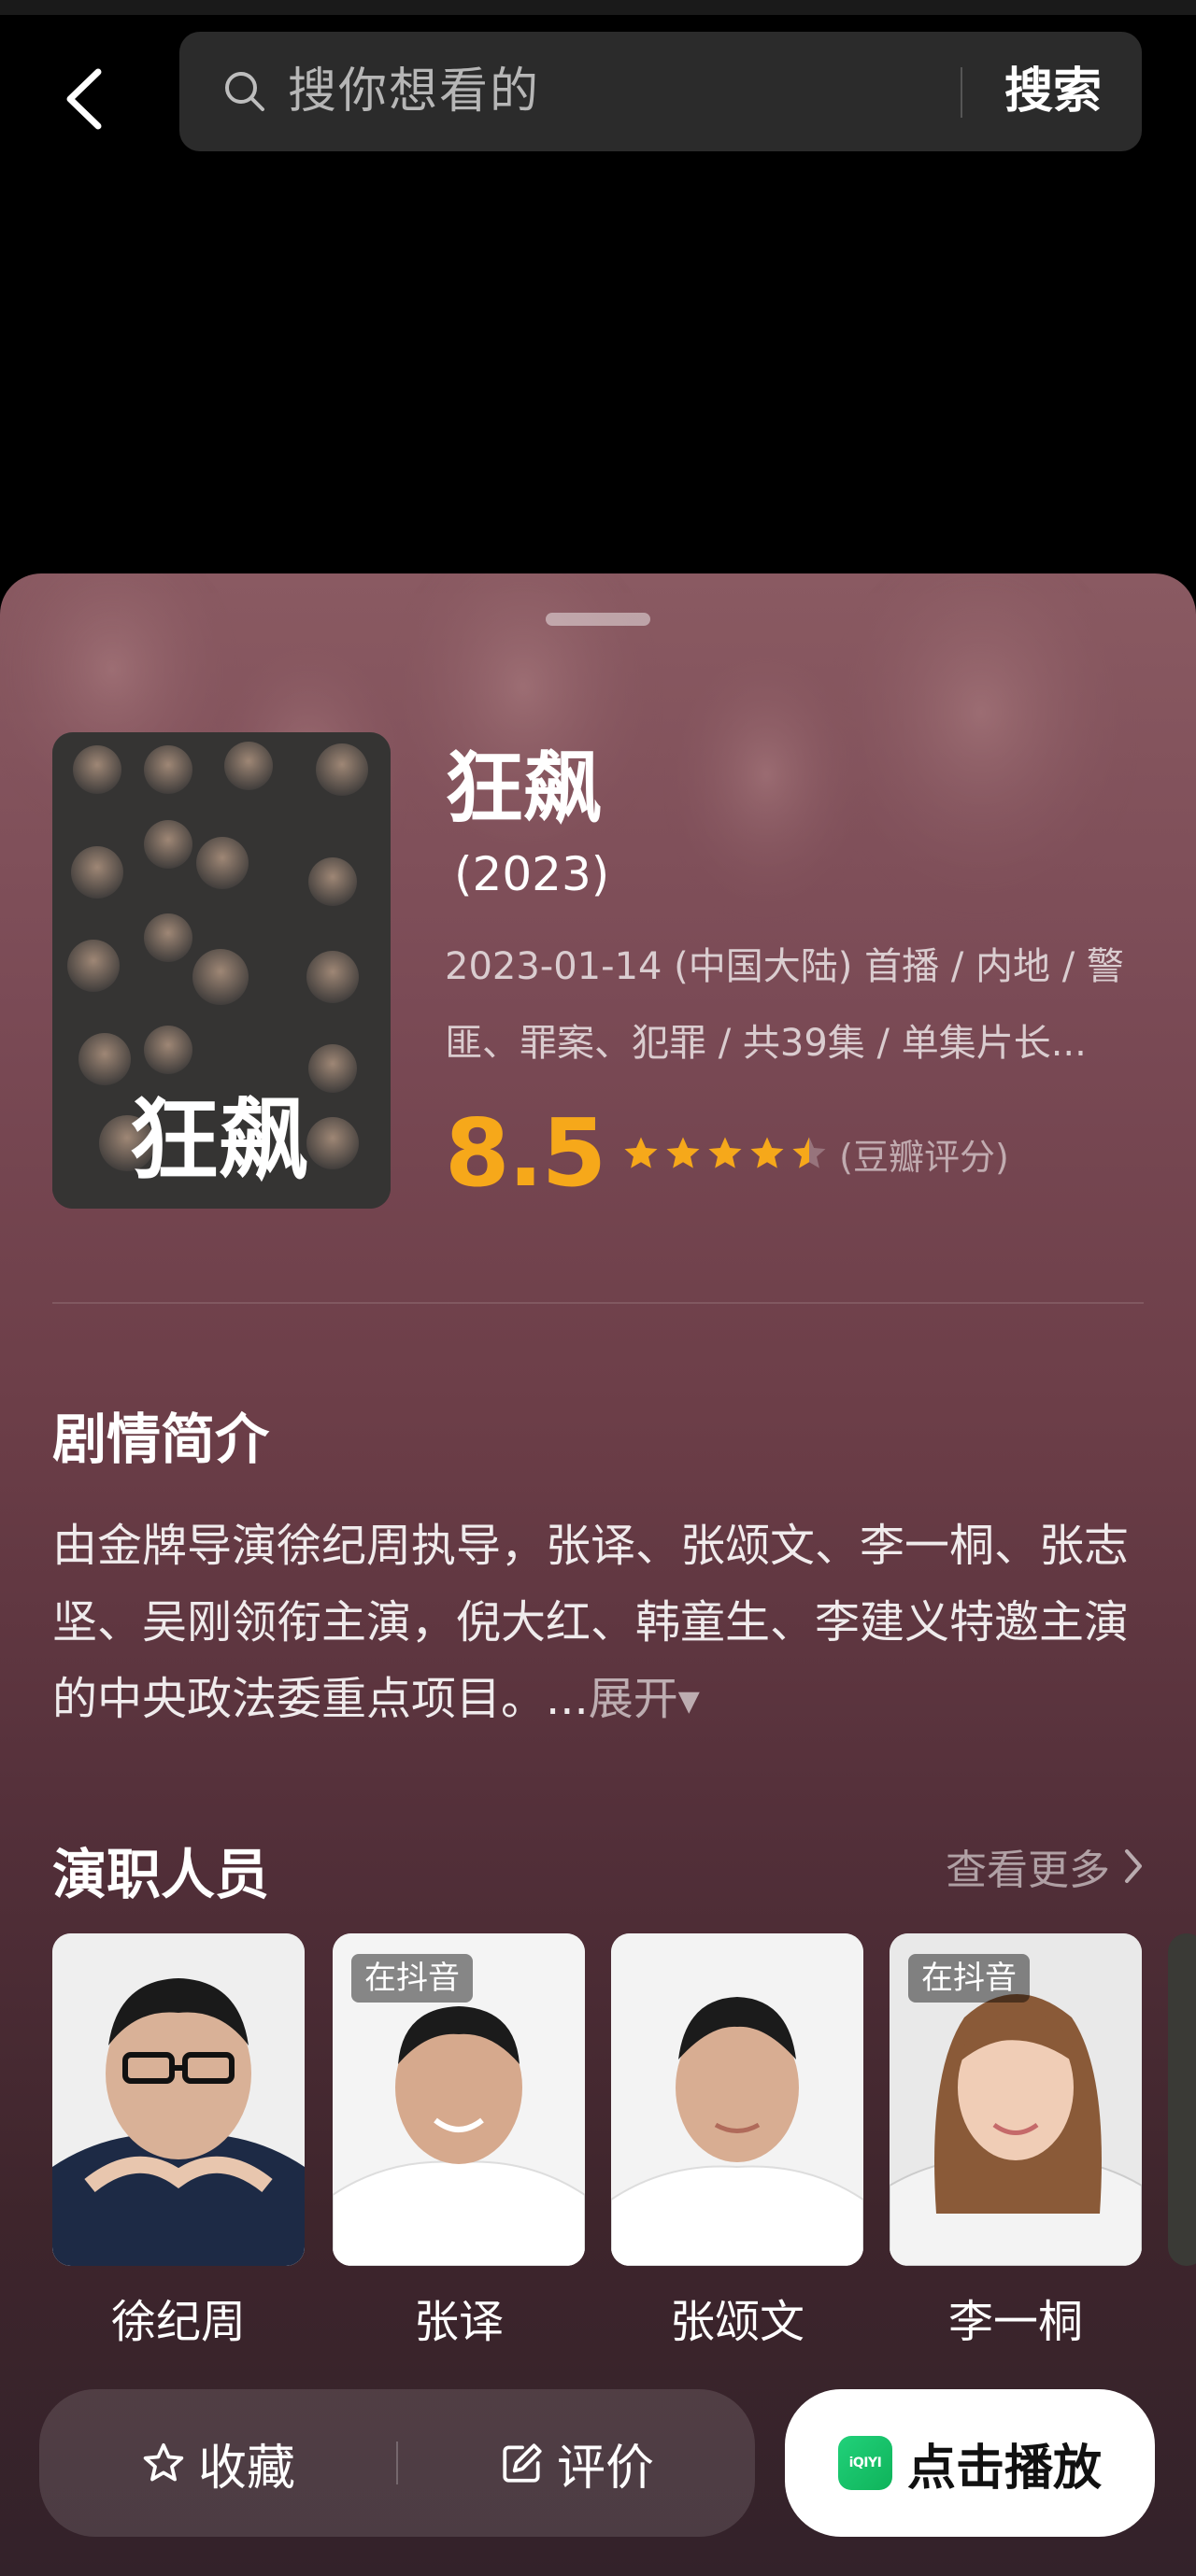 The image size is (1196, 2576). I want to click on edit-icon, so click(522, 2463).